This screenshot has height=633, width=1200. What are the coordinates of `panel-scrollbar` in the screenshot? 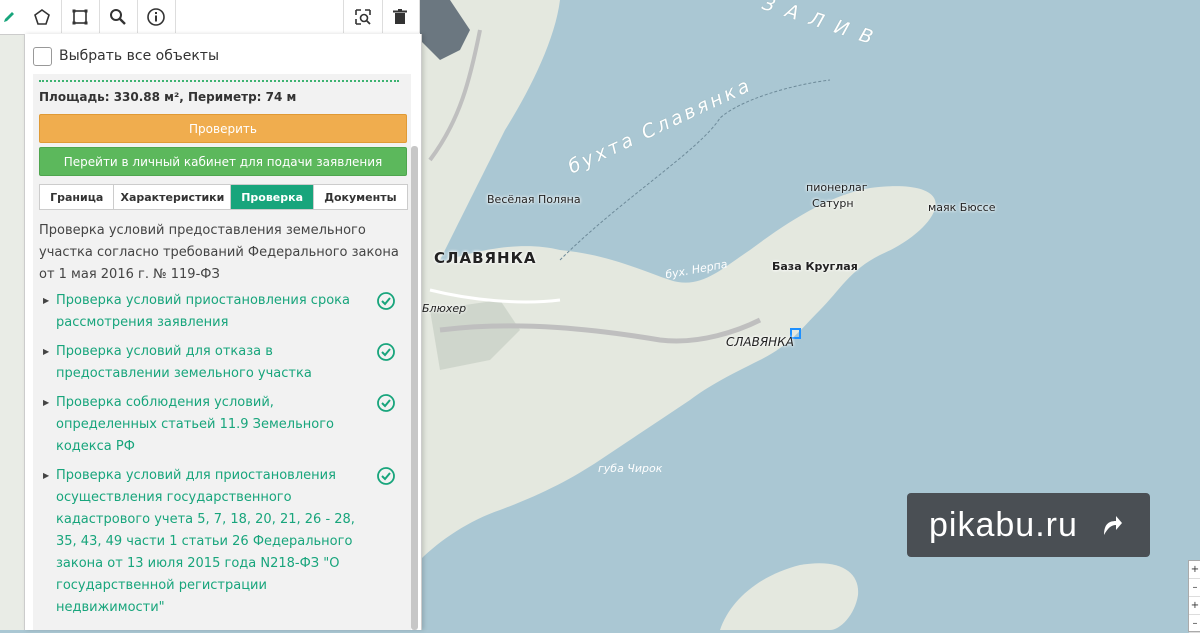 It's located at (414, 388).